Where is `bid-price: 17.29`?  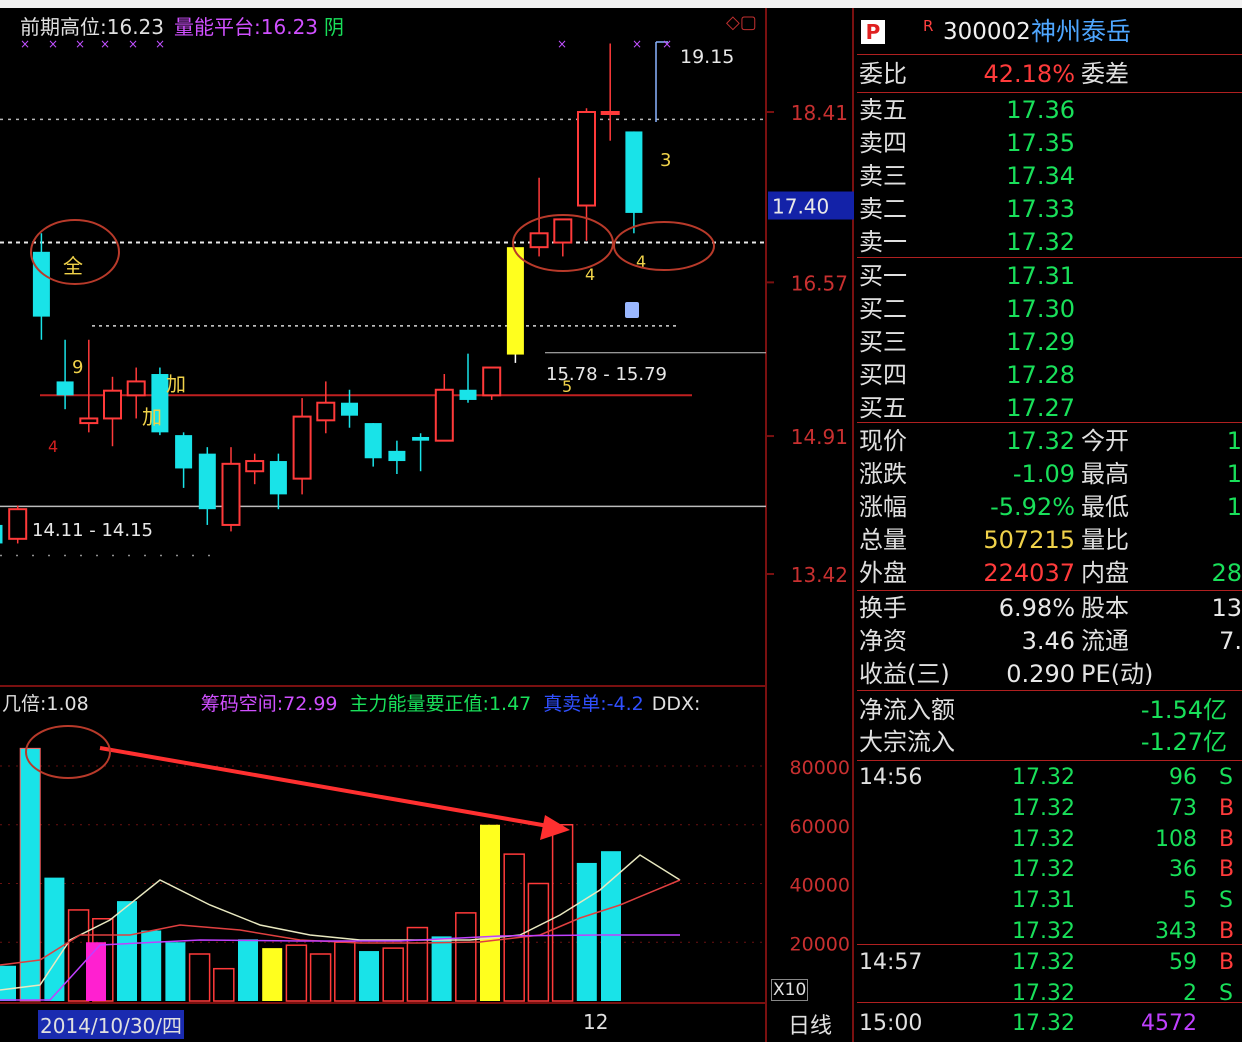
bid-price: 17.29 is located at coordinates (1040, 342).